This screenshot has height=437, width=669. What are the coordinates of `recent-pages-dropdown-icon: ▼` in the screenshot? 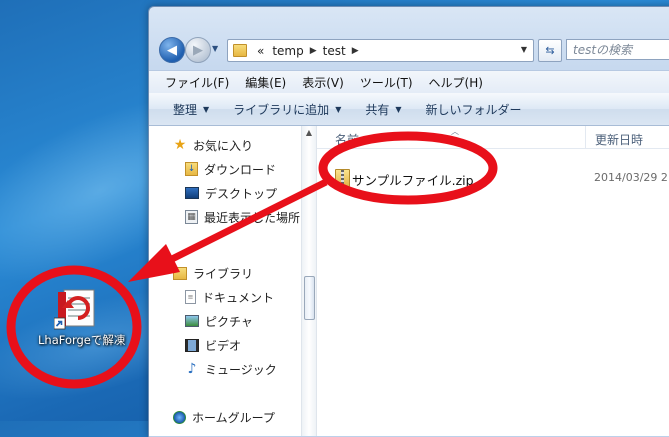 It's located at (215, 48).